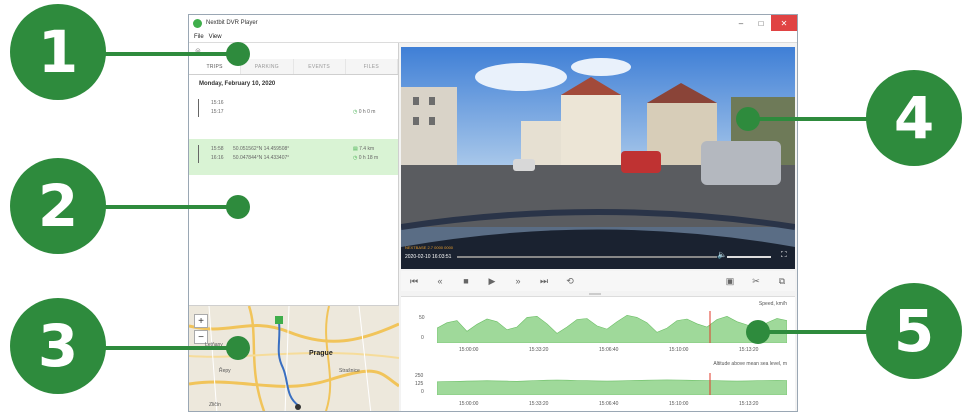  I want to click on maximize-icon: □, so click(761, 23).